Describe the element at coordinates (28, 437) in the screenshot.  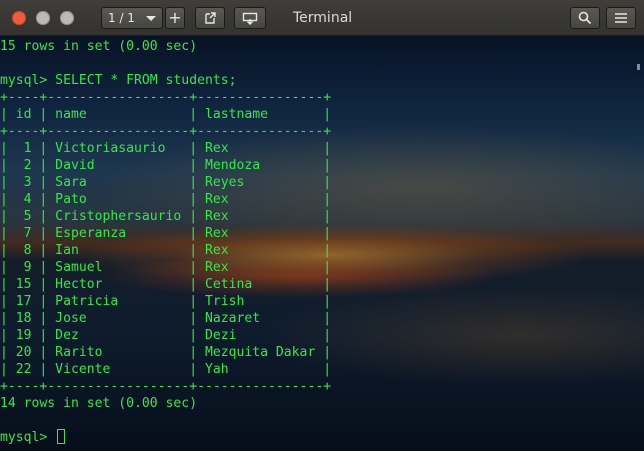
I see `prompt-text: mysql>` at that location.